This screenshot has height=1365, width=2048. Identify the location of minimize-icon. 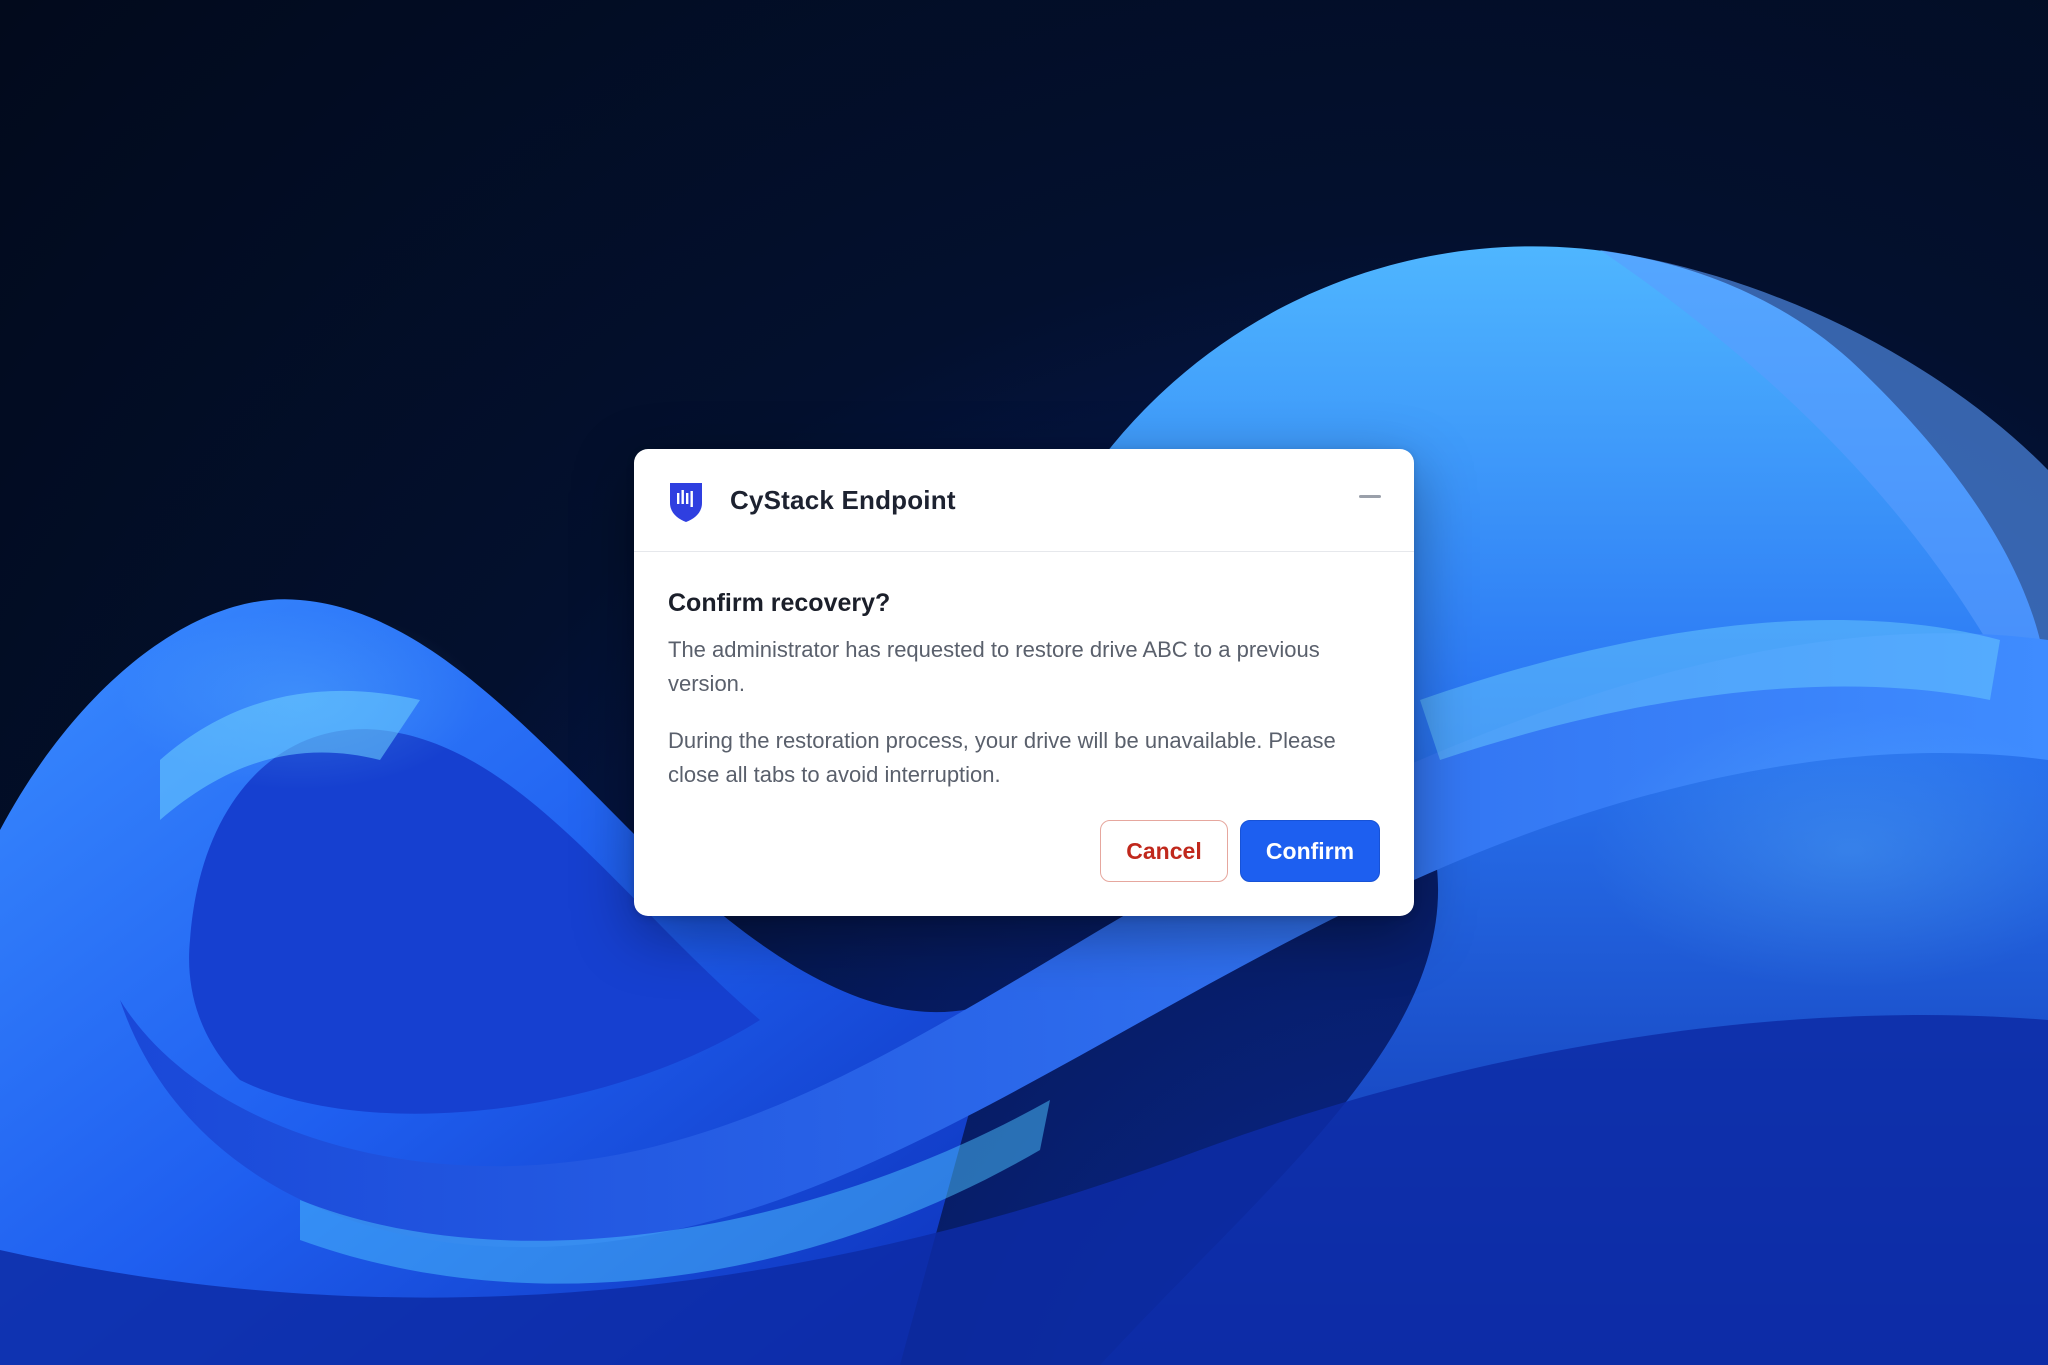
(1370, 496).